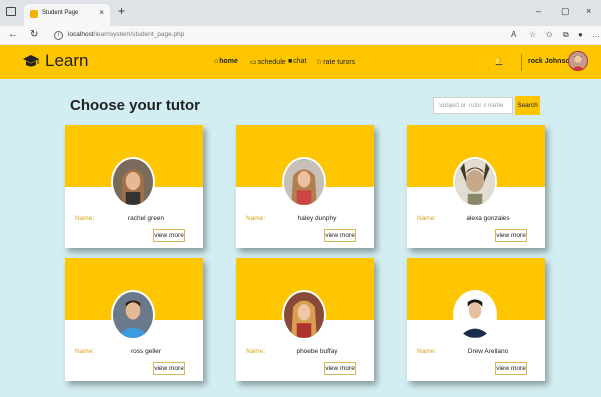  Describe the element at coordinates (538, 11) in the screenshot. I see `minimize-button: –` at that location.